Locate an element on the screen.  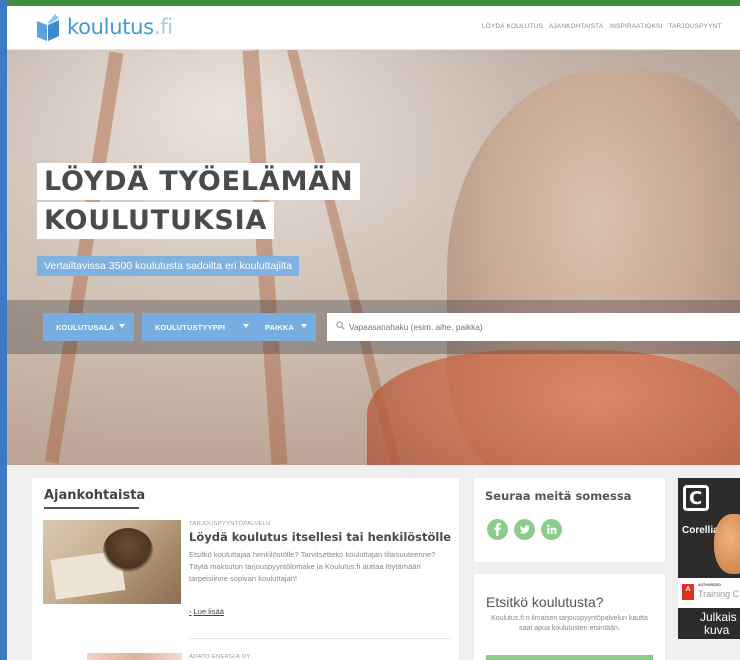
dropdown-paikka: PAIKKA is located at coordinates (284, 327).